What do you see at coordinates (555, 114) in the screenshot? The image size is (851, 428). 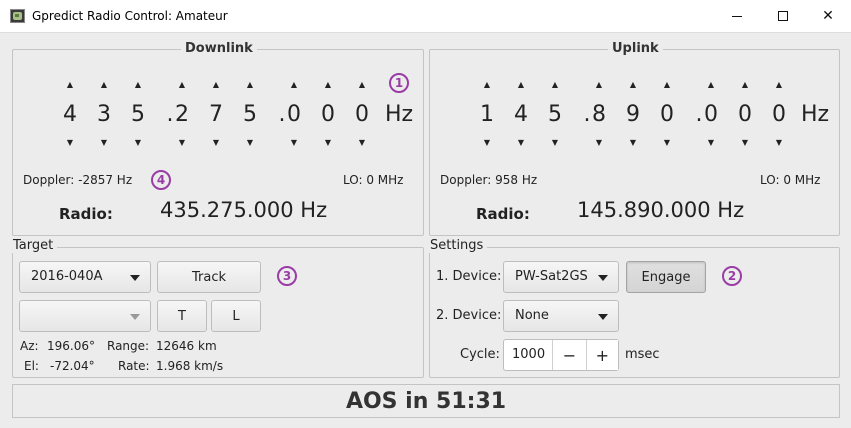 I see `uplink-digit: 5` at bounding box center [555, 114].